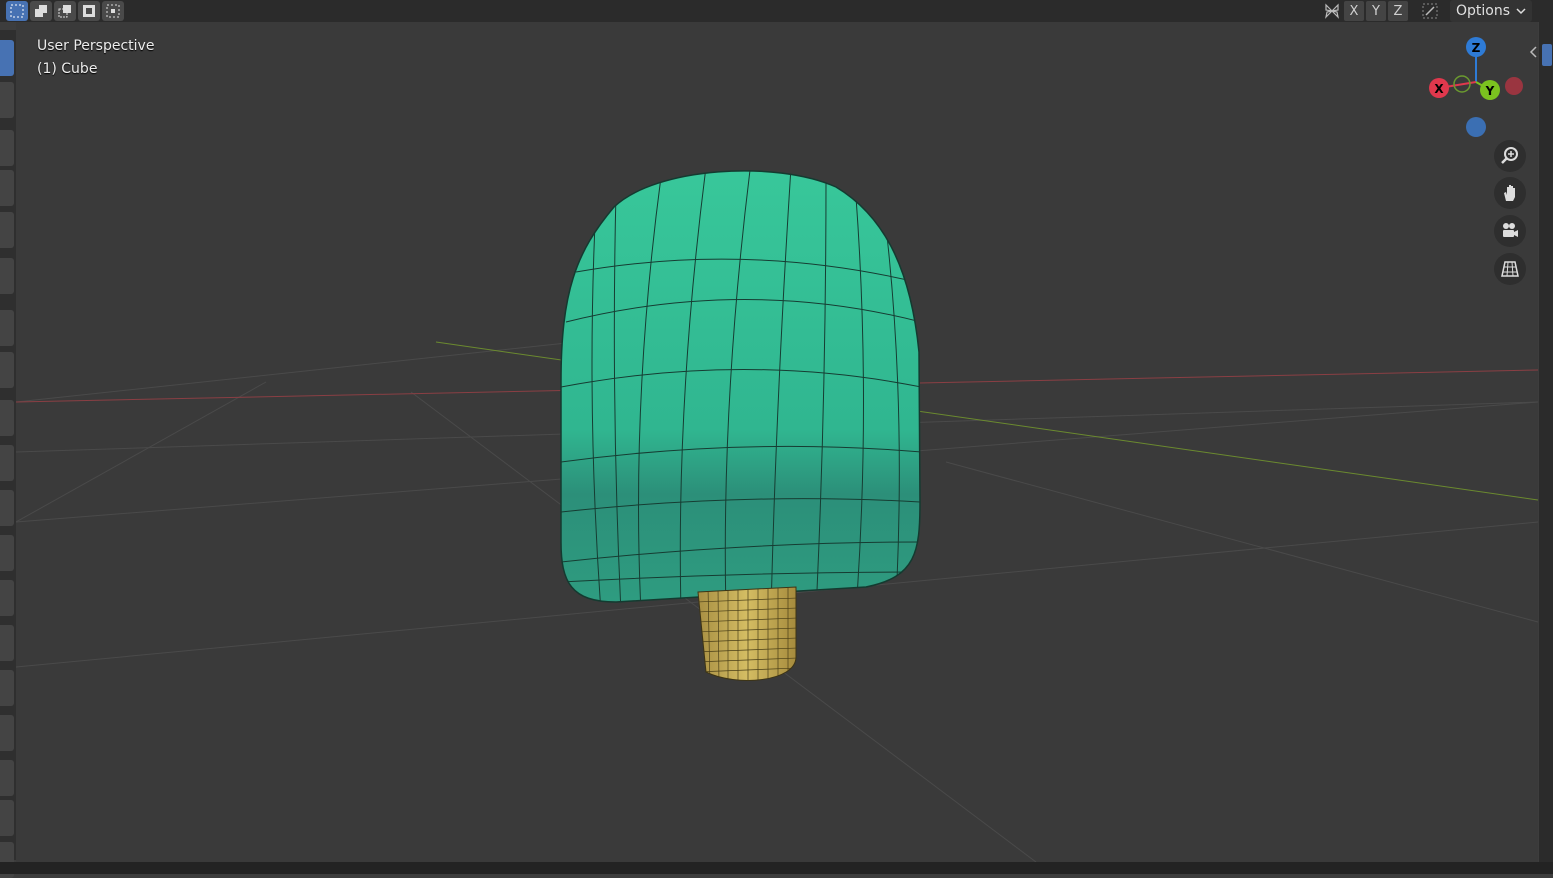 The width and height of the screenshot is (1553, 878). I want to click on tool-extrude, so click(7, 463).